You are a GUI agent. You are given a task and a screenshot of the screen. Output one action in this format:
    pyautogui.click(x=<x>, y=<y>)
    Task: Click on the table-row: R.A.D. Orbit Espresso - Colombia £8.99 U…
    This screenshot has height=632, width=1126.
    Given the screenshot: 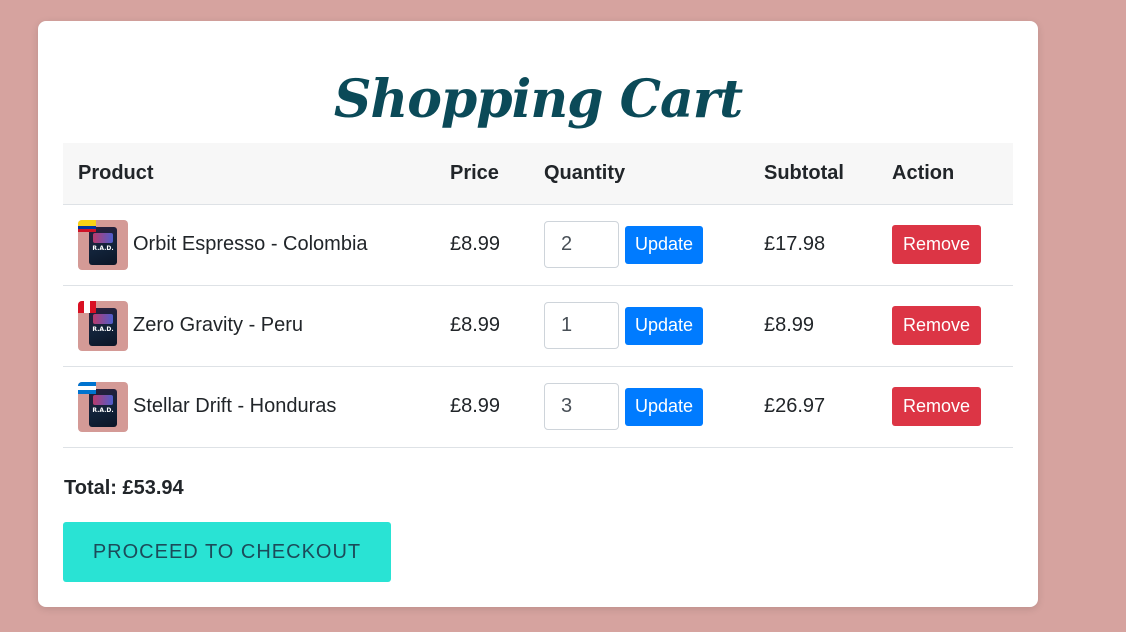 What is the action you would take?
    pyautogui.click(x=538, y=245)
    